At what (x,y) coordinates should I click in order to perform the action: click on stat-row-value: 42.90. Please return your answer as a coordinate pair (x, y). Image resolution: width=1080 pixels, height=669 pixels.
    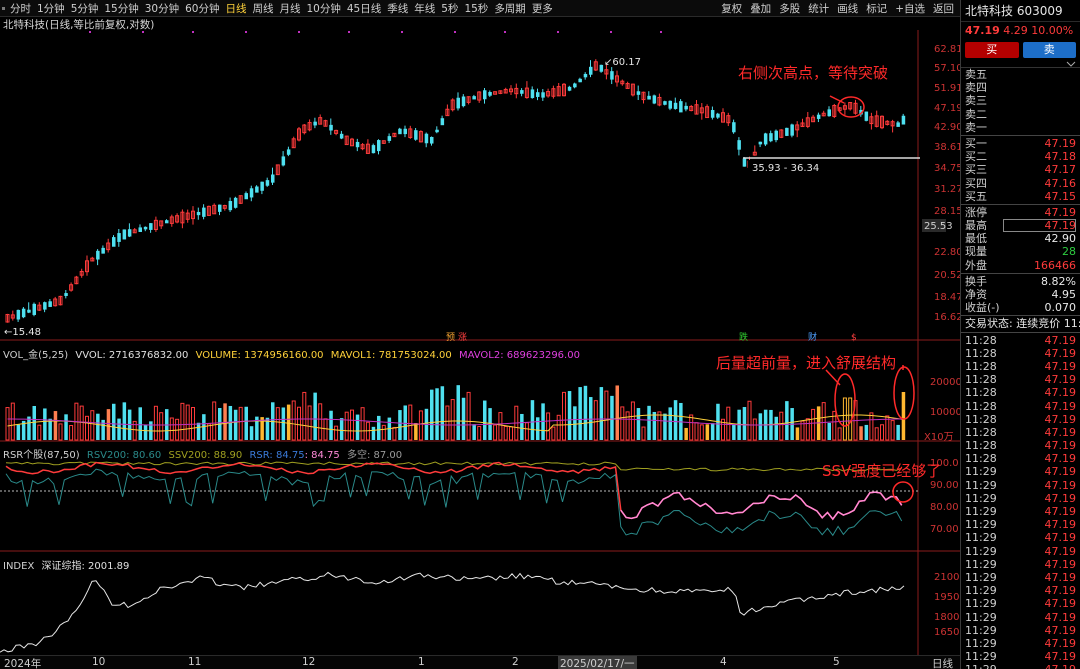
    Looking at the image, I should click on (1060, 239).